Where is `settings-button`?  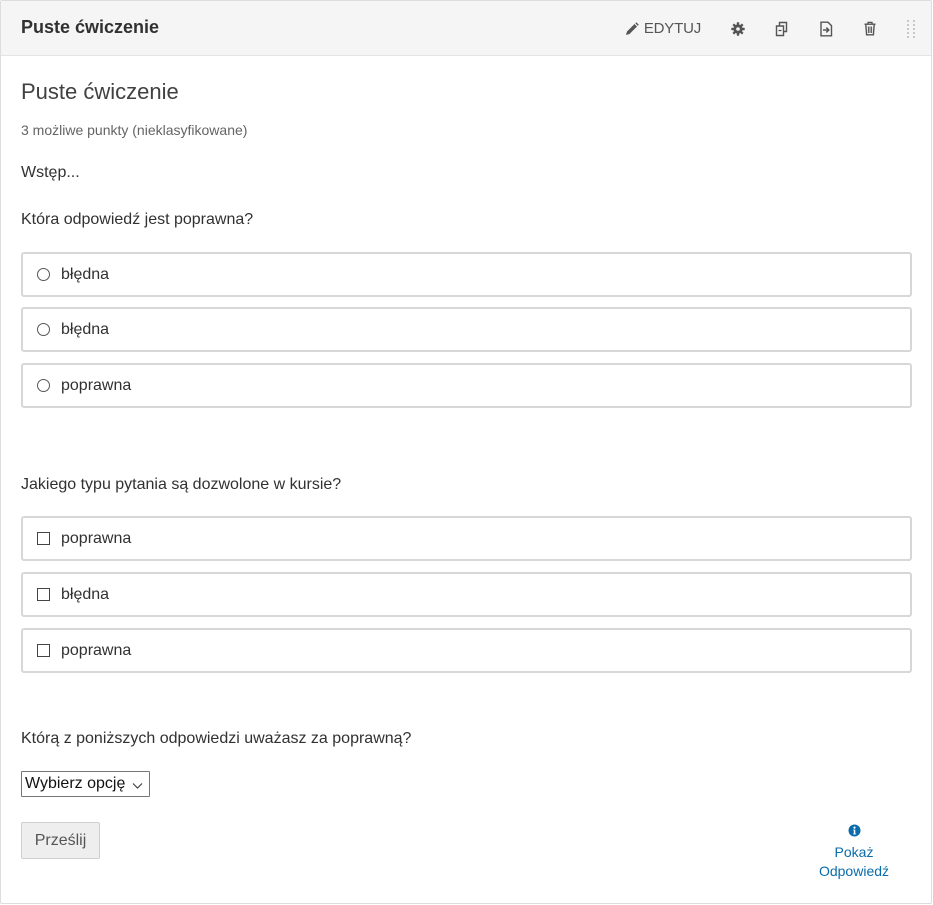
settings-button is located at coordinates (738, 29).